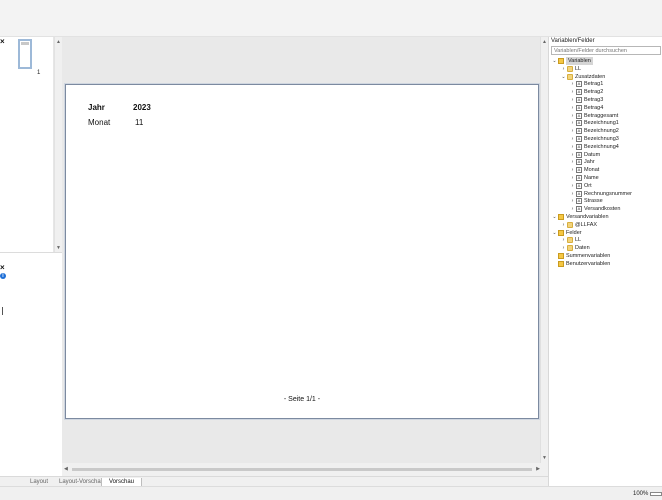 The width and height of the screenshot is (662, 500). Describe the element at coordinates (544, 250) in the screenshot. I see `preview-vertical-scrollbar: ▲ ▼` at that location.